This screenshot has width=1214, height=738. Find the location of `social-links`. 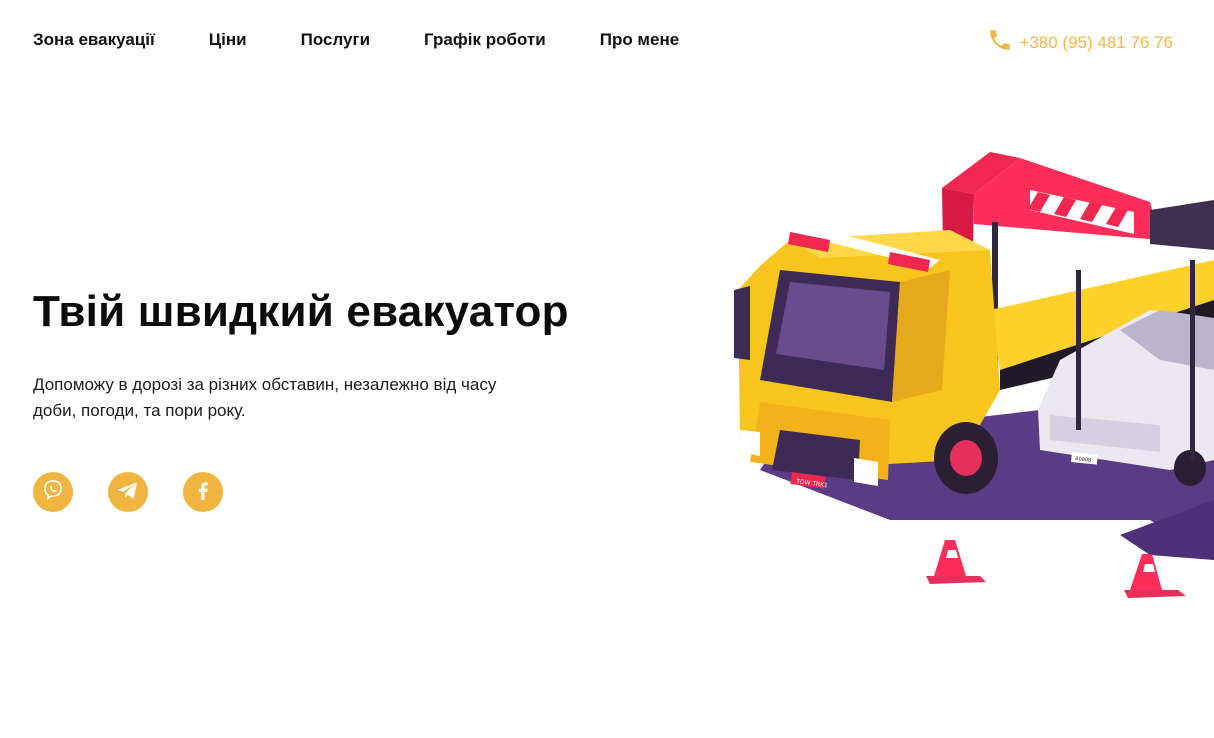

social-links is located at coordinates (128, 492).